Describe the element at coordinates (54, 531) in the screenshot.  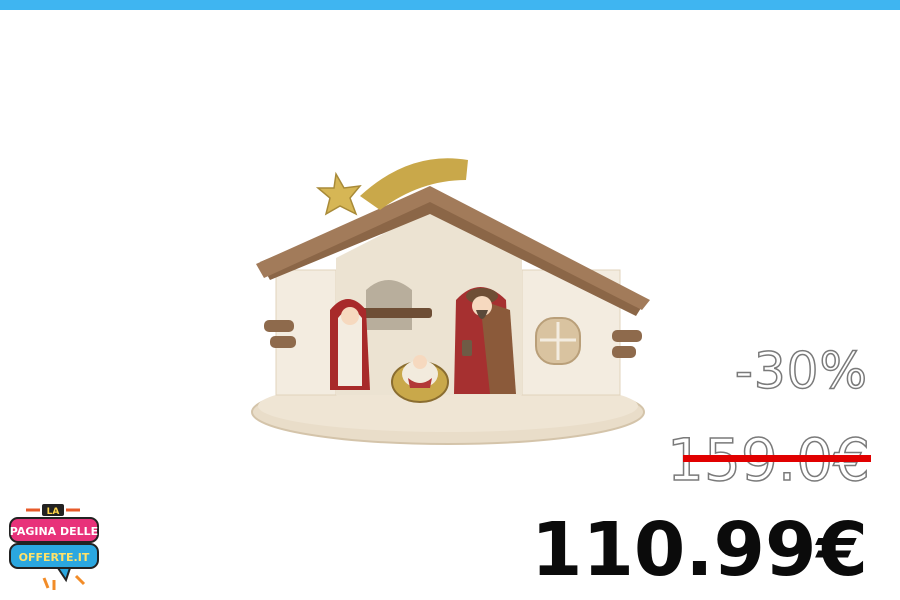
I see `logo-text-pagina: PAGINA DELLE` at that location.